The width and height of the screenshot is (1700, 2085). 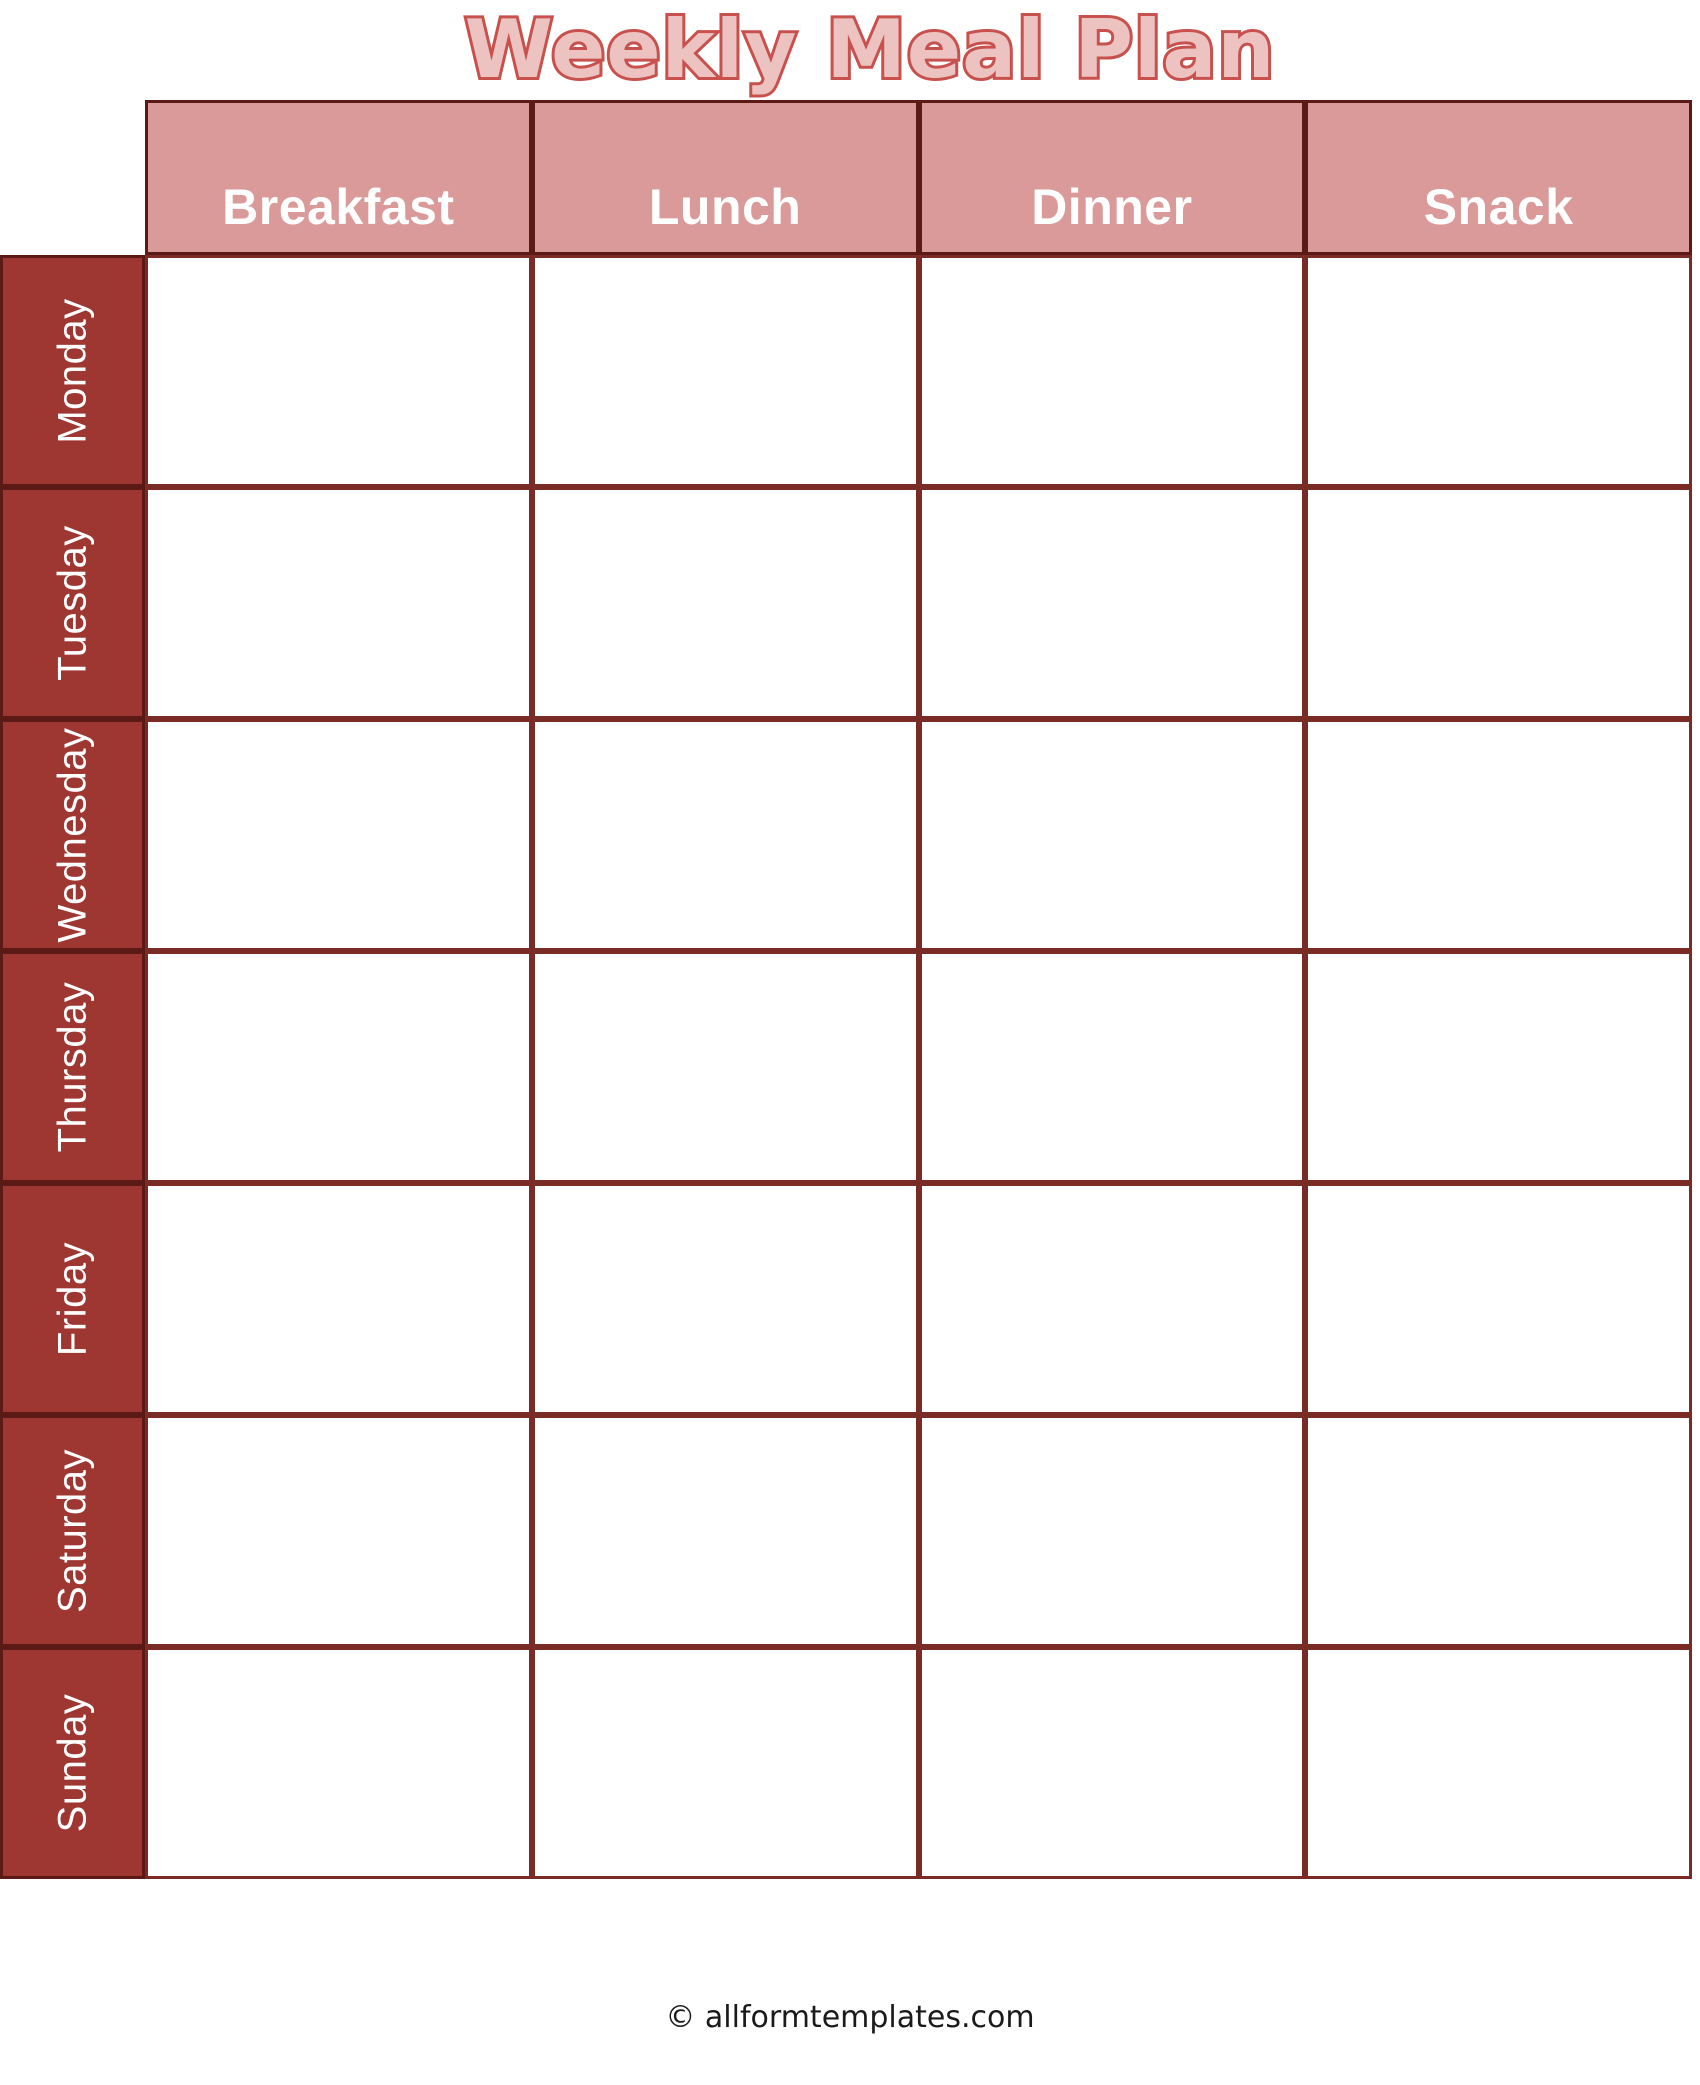 What do you see at coordinates (725, 177) in the screenshot?
I see `column-header-lunch: Lunch` at bounding box center [725, 177].